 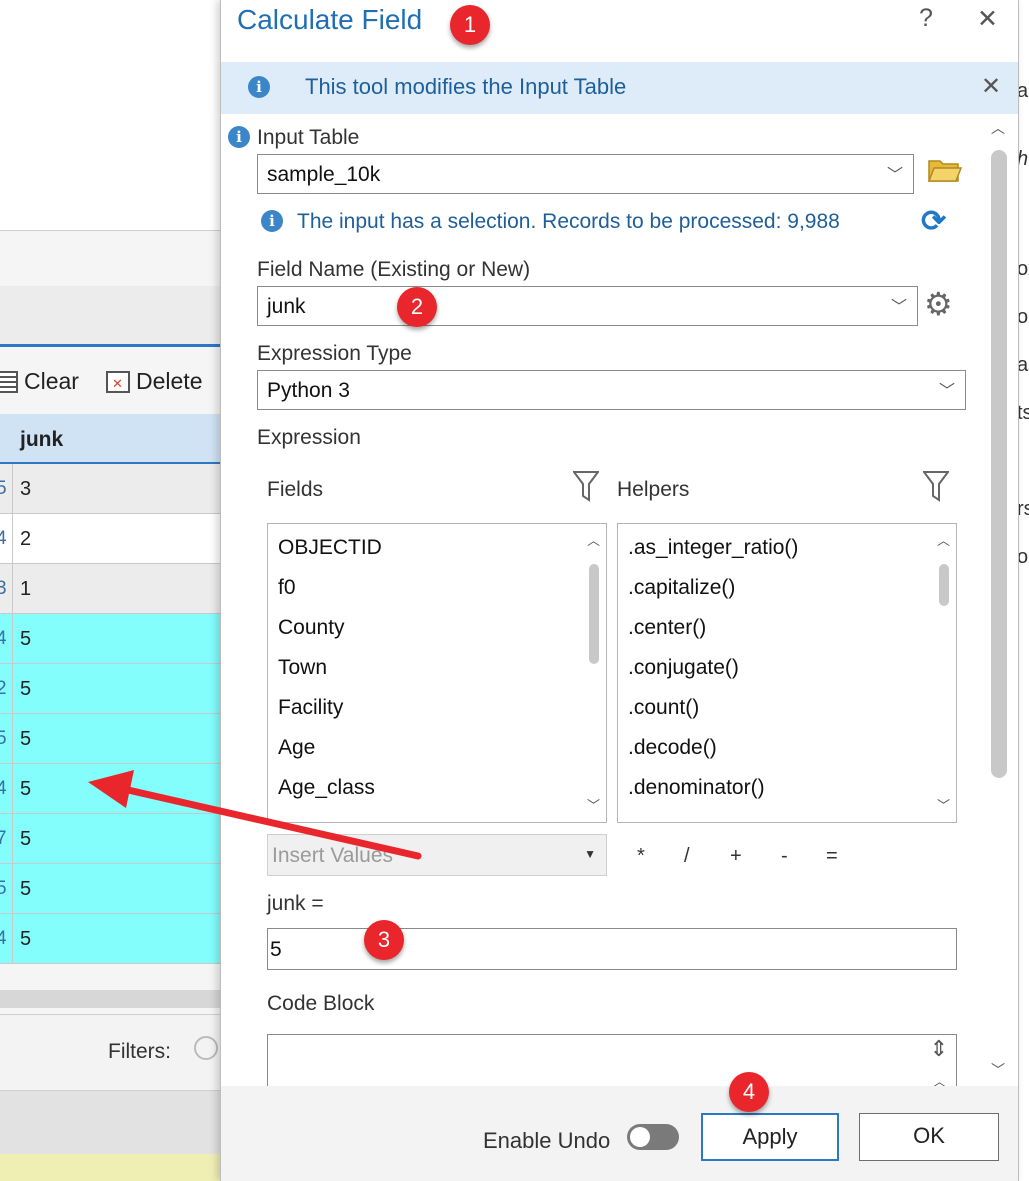 What do you see at coordinates (110, 839) in the screenshot?
I see `table-row-selected: 75` at bounding box center [110, 839].